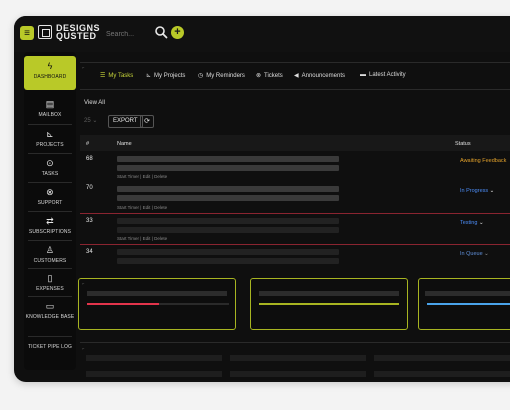 This screenshot has height=410, width=510. Describe the element at coordinates (383, 75) in the screenshot. I see `tab-latest-activity: ▬ Latest Activity` at that location.